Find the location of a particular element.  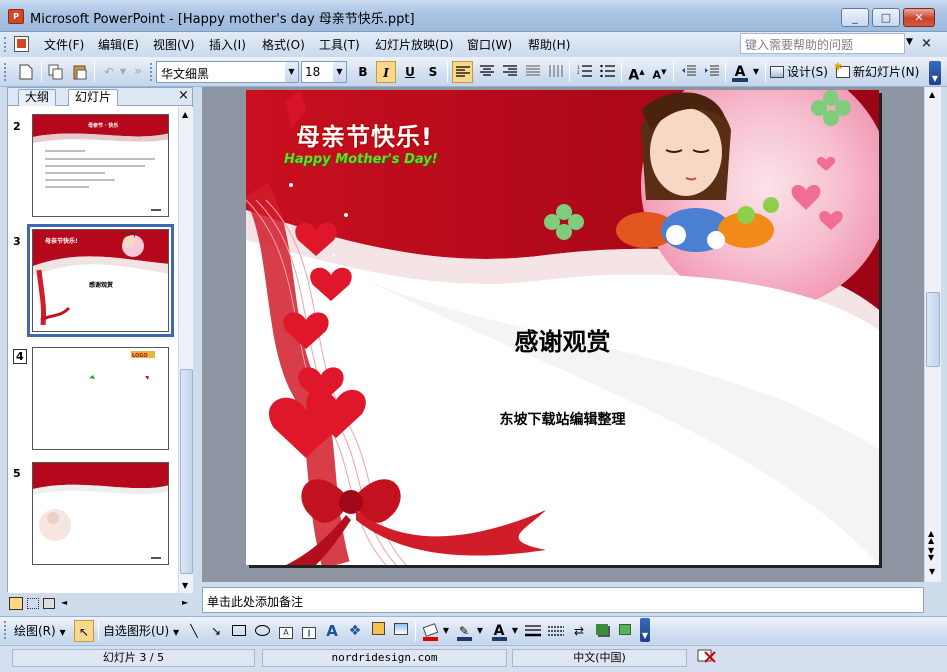

tab-slides: 幻灯片 is located at coordinates (93, 97).